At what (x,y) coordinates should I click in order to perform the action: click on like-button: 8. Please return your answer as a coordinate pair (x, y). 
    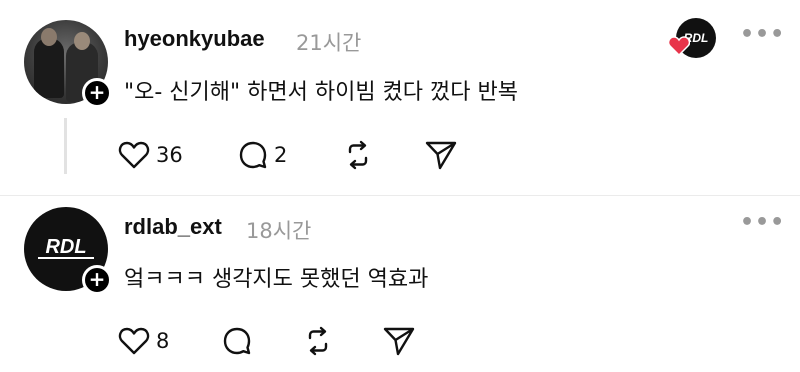
    Looking at the image, I should click on (143, 341).